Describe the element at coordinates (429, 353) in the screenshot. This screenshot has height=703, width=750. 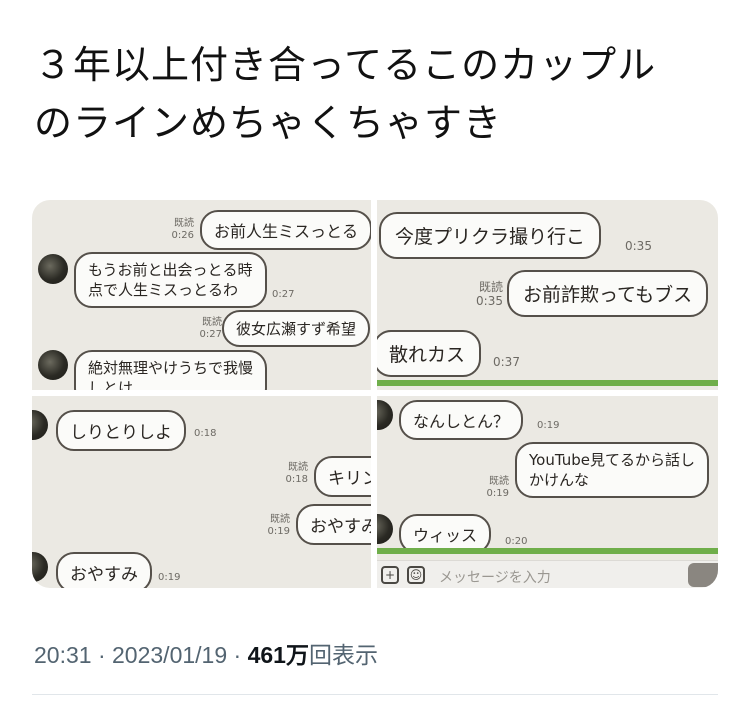
I see `chat-bubble-received: 散れカス` at that location.